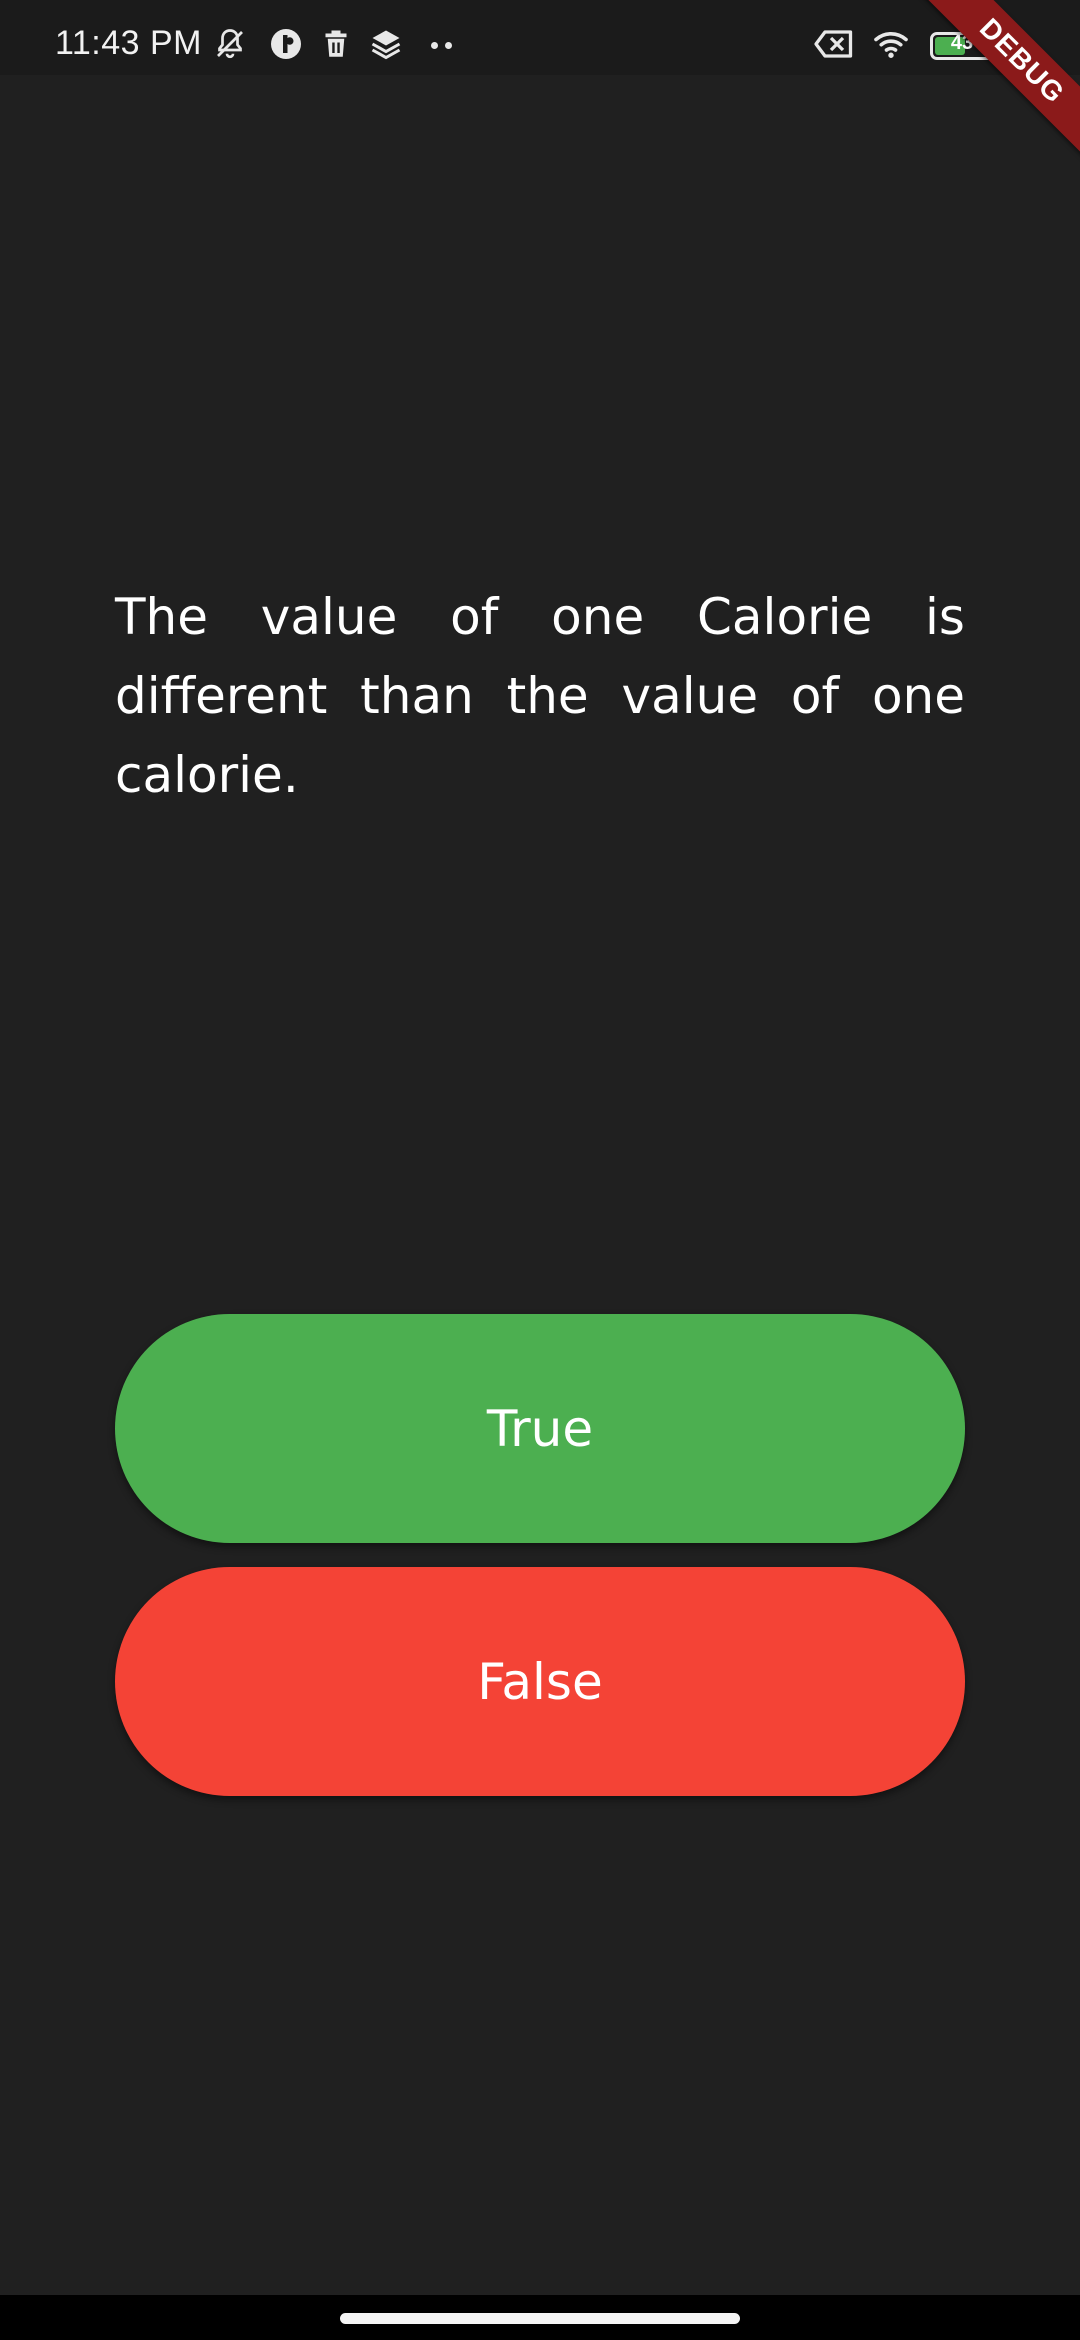  What do you see at coordinates (129, 43) in the screenshot?
I see `status-time: 11:43 PM` at bounding box center [129, 43].